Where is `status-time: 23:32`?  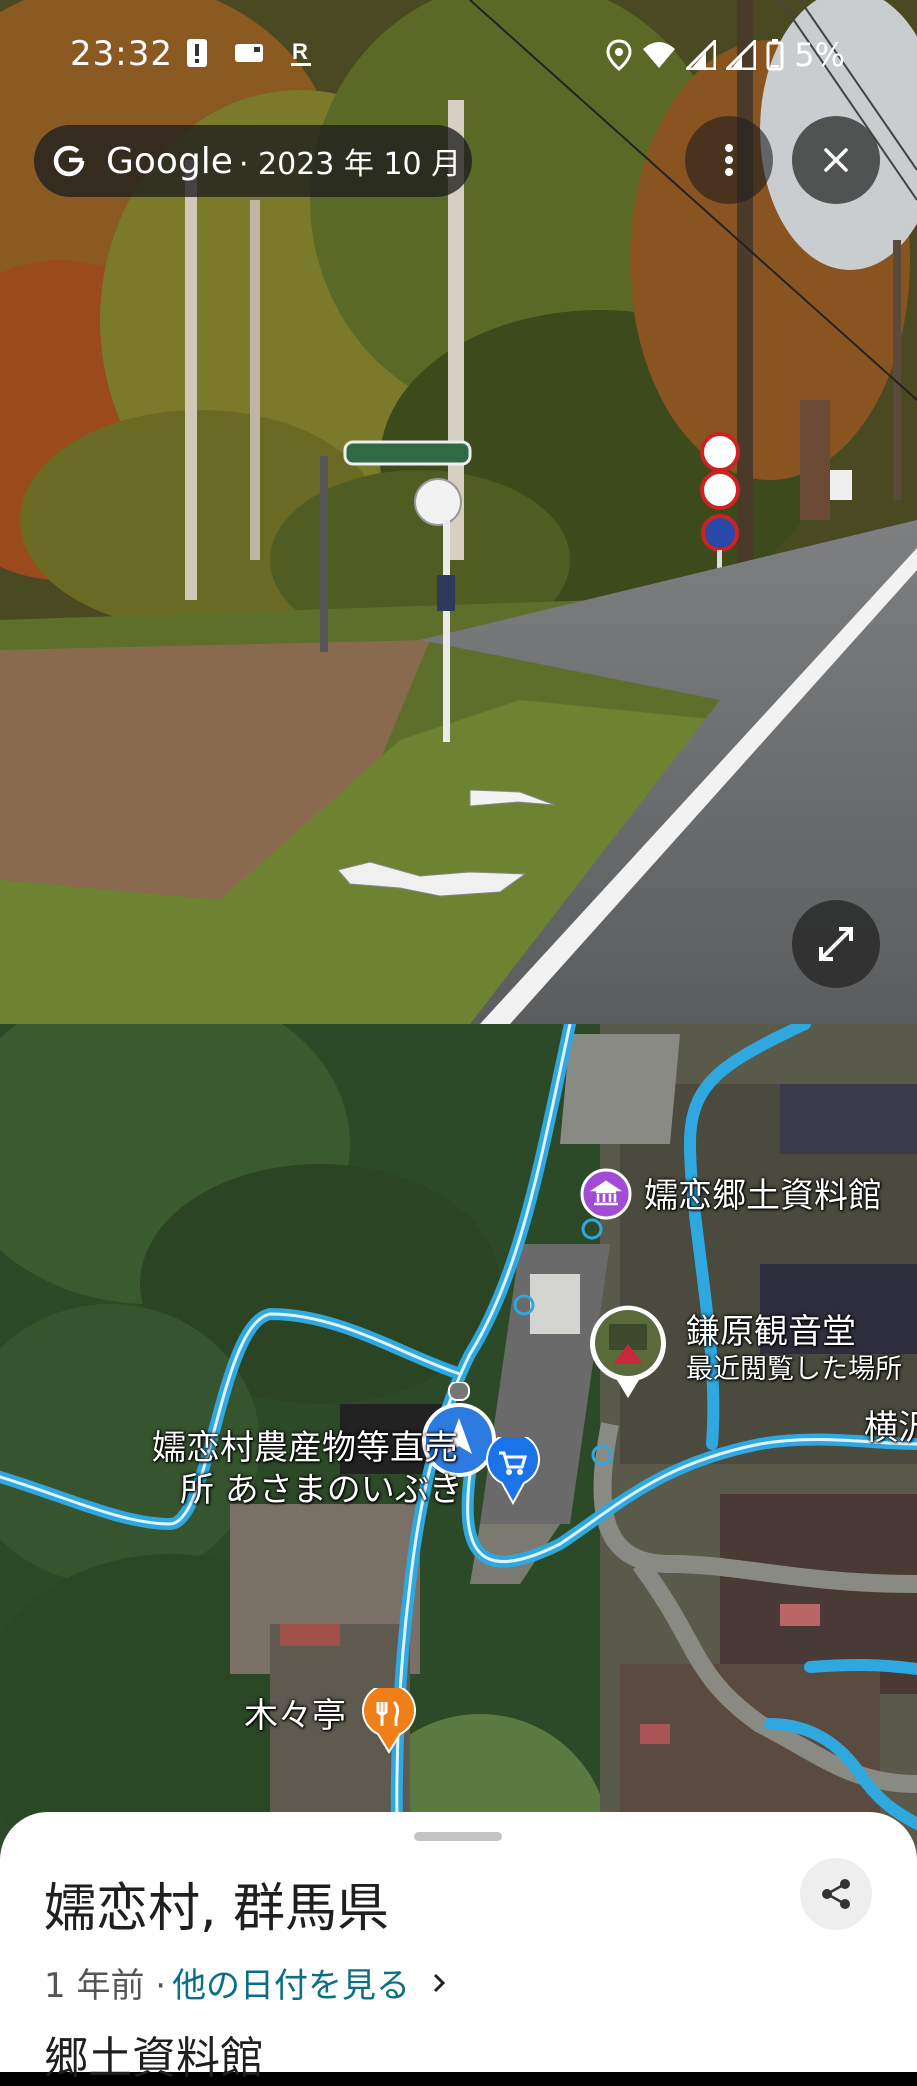
status-time: 23:32 is located at coordinates (121, 54).